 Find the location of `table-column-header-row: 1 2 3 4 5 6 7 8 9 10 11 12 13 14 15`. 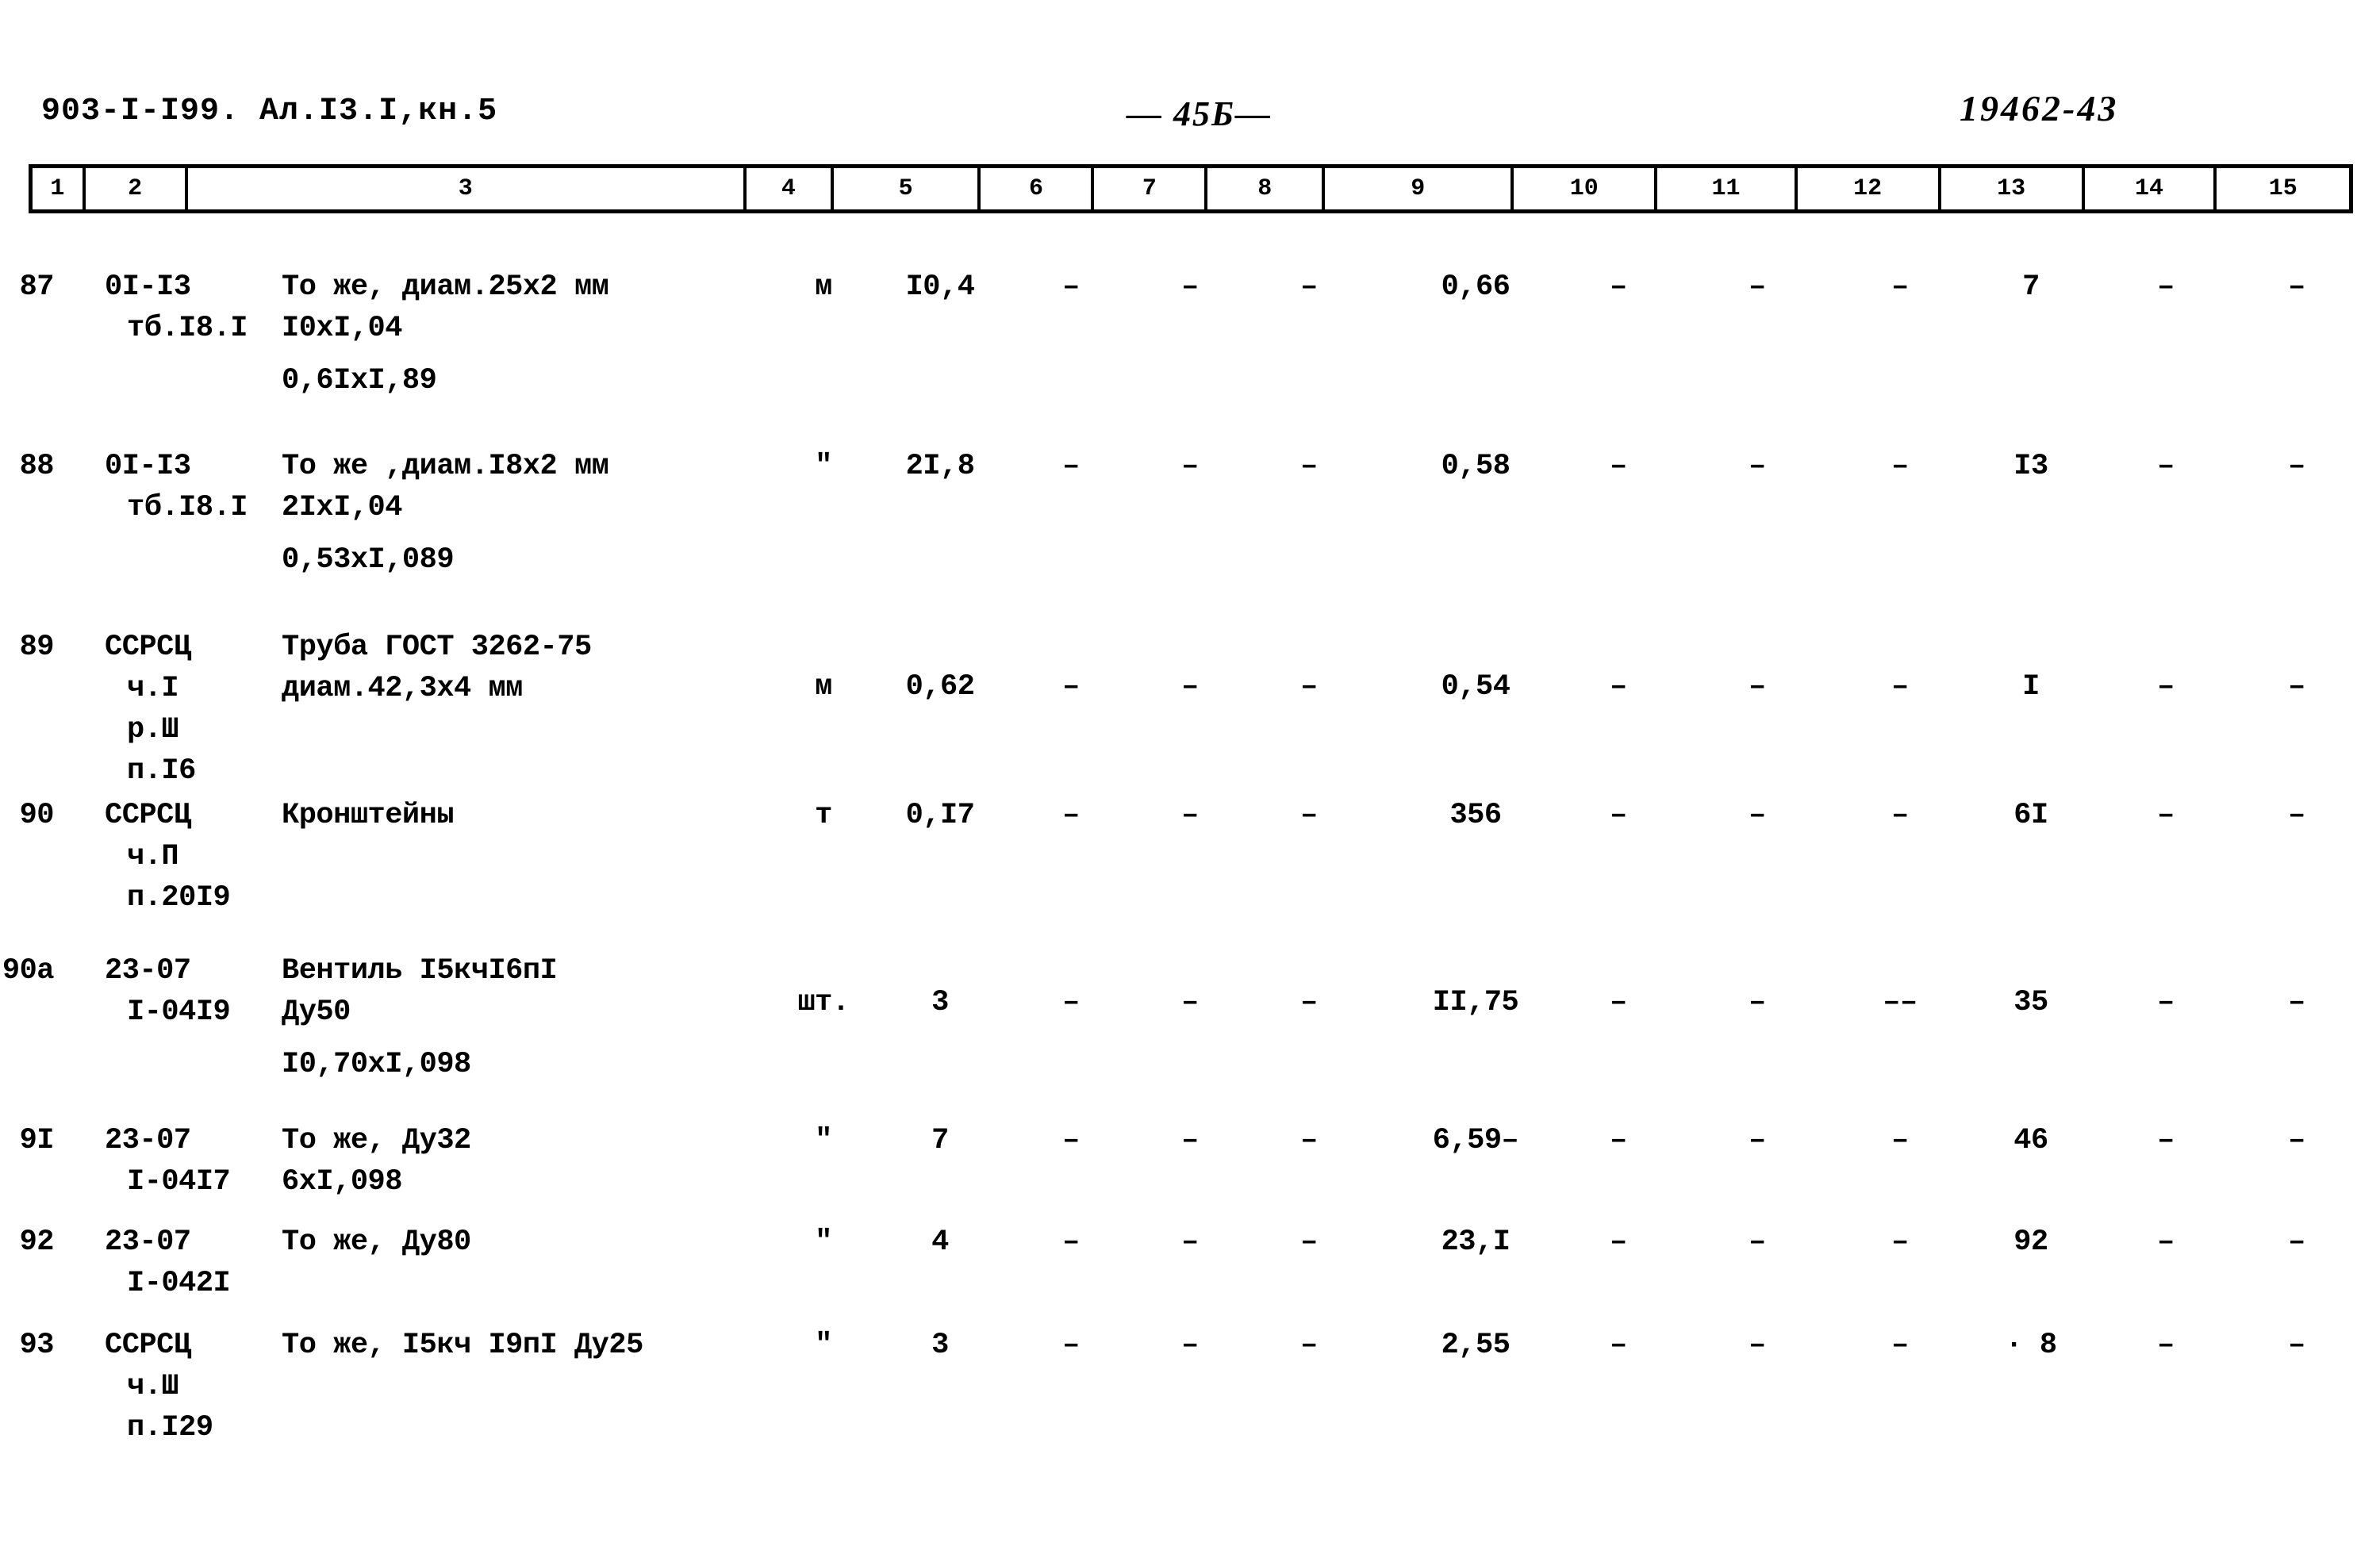

table-column-header-row: 1 2 3 4 5 6 7 8 9 10 11 12 13 14 15 is located at coordinates (1191, 188).